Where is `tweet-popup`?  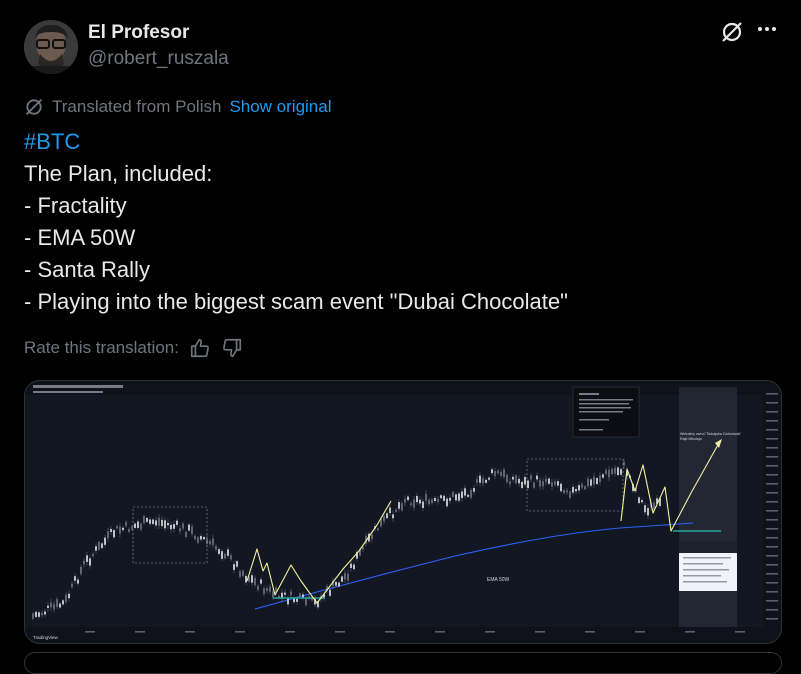
tweet-popup is located at coordinates (606, 412).